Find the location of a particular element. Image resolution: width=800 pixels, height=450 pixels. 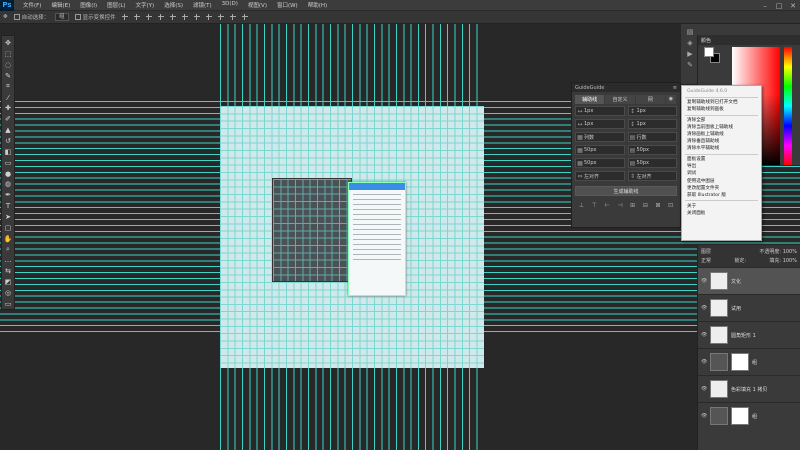

auto-select-checkbox: 自动选择： is located at coordinates (31, 17).